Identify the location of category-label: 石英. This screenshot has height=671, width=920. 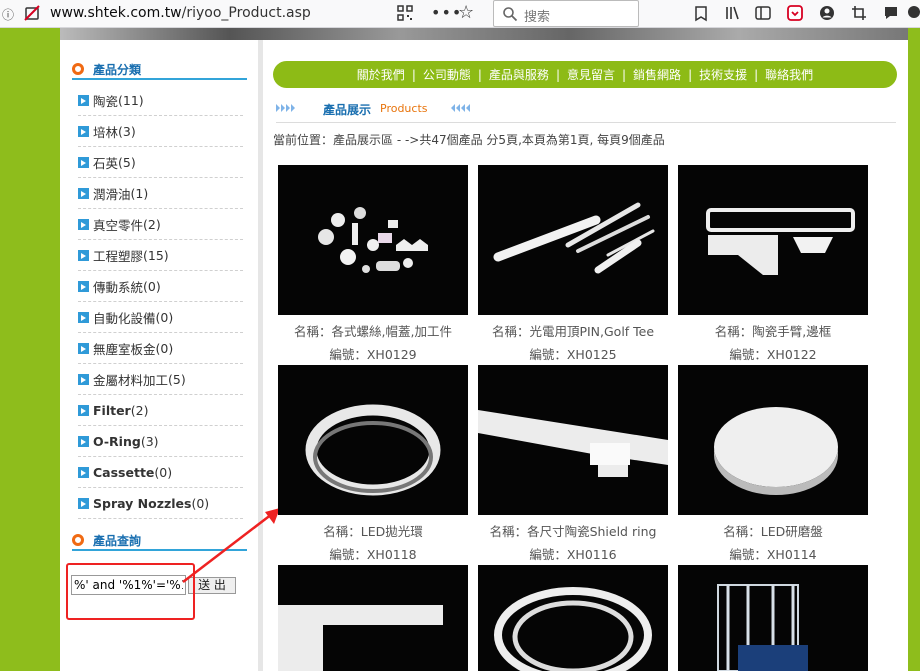
(105, 162).